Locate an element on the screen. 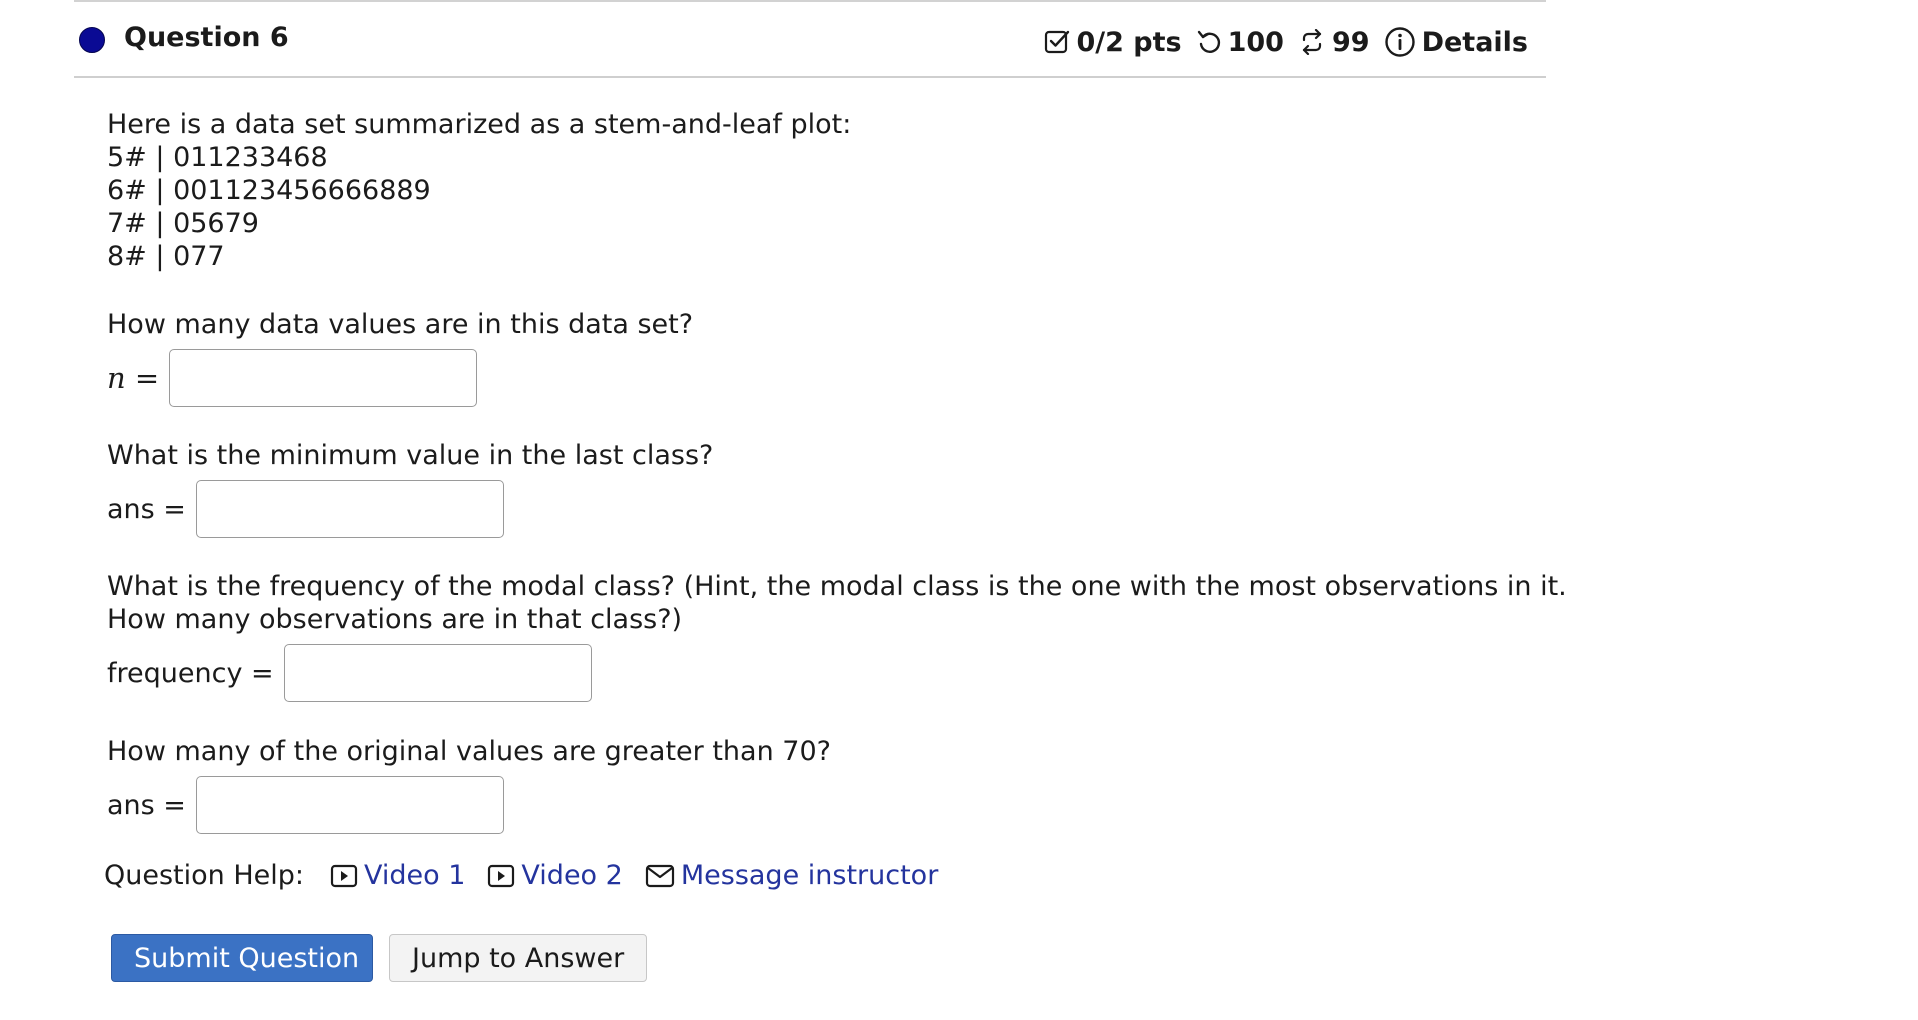 This screenshot has height=1020, width=1918. video-1-link: Video 1 is located at coordinates (397, 875).